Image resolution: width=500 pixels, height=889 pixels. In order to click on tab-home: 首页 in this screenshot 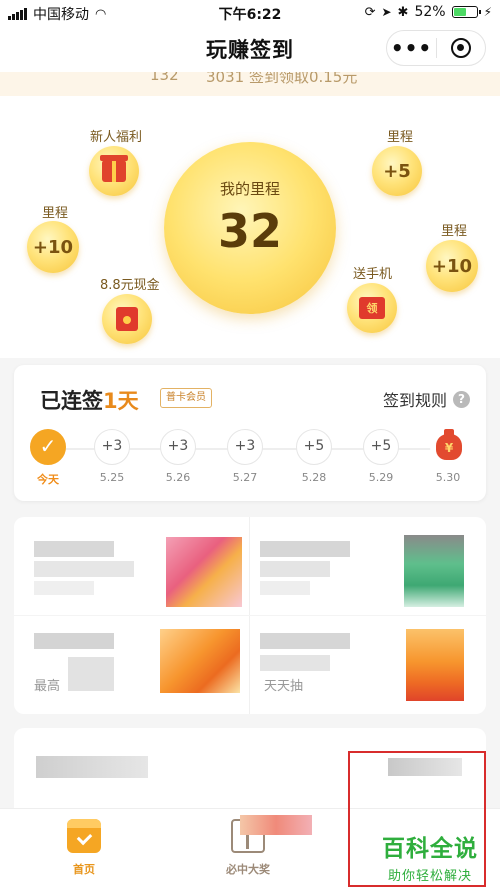, I will do `click(84, 848)`.